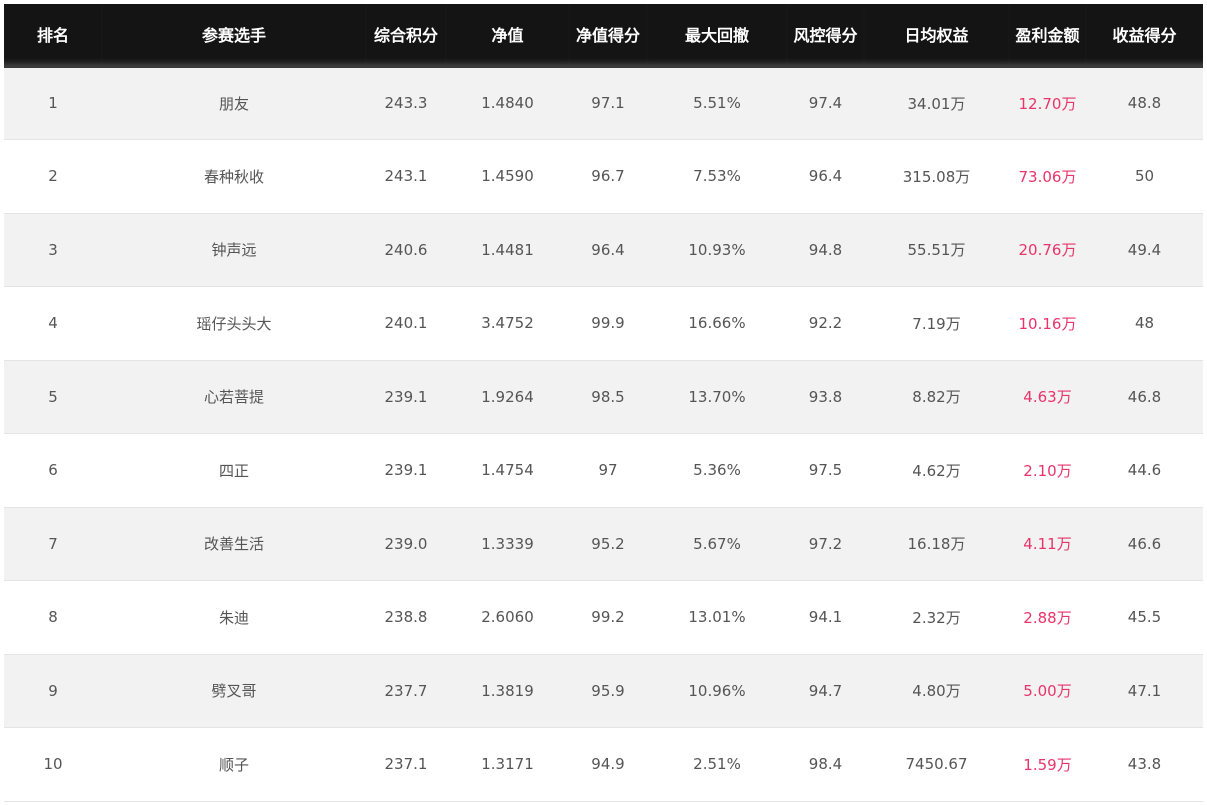 The image size is (1207, 805). I want to click on player-cell: 春种秋收, so click(234, 176).